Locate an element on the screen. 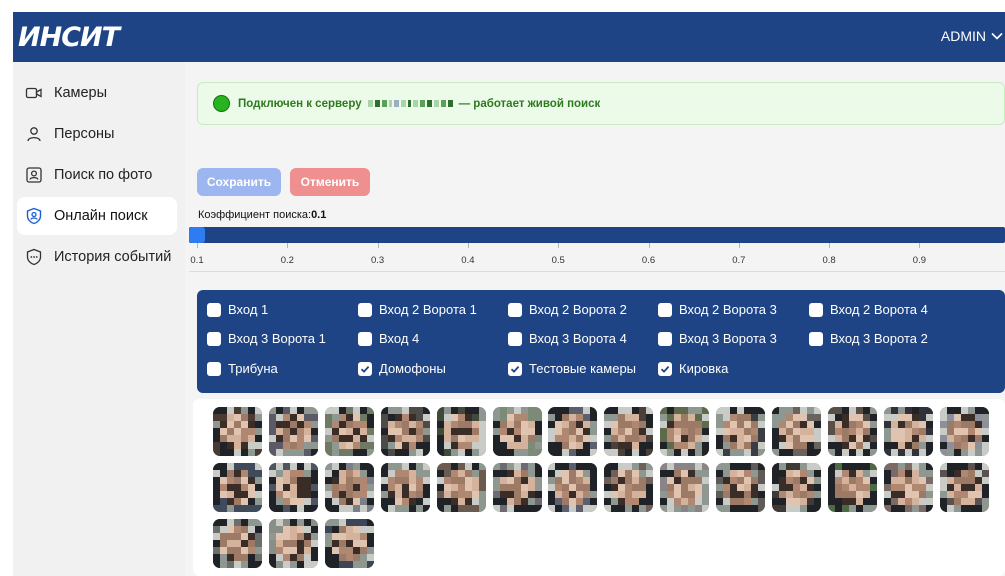 The width and height of the screenshot is (1005, 576). camera-checkbox-label: Вход 2 Ворота 4 is located at coordinates (879, 309).